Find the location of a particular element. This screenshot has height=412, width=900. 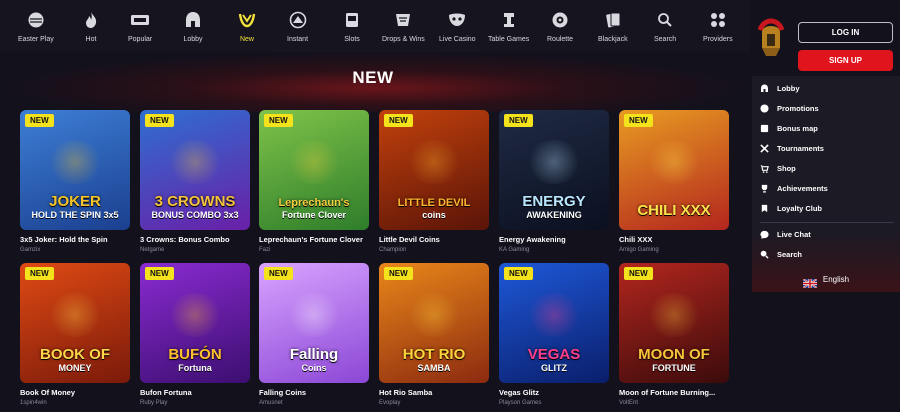

flame-icon is located at coordinates (91, 20).